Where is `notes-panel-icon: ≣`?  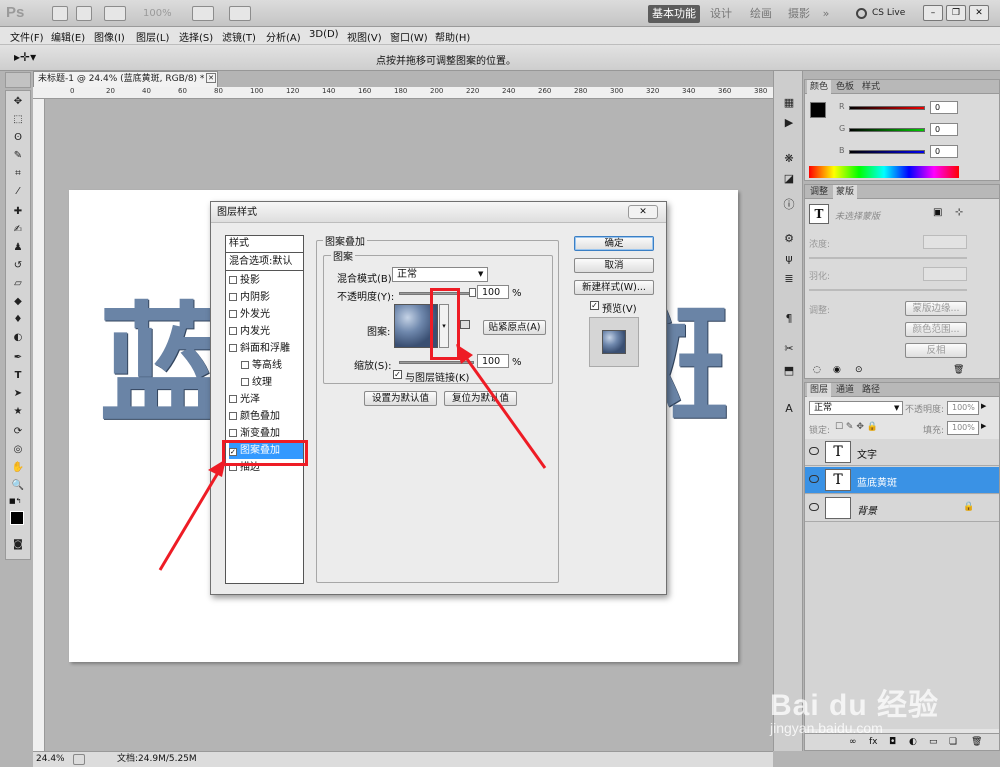
notes-panel-icon: ≣ is located at coordinates (789, 279).